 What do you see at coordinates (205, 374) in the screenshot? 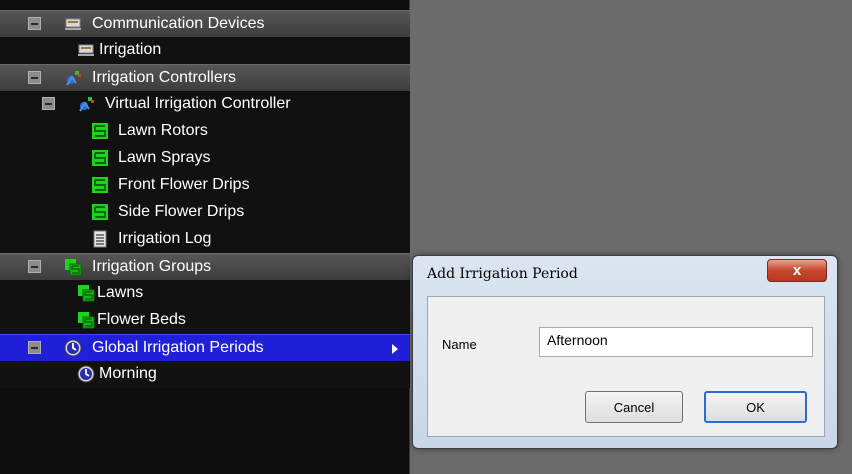
I see `tree-item-morning: Morning` at bounding box center [205, 374].